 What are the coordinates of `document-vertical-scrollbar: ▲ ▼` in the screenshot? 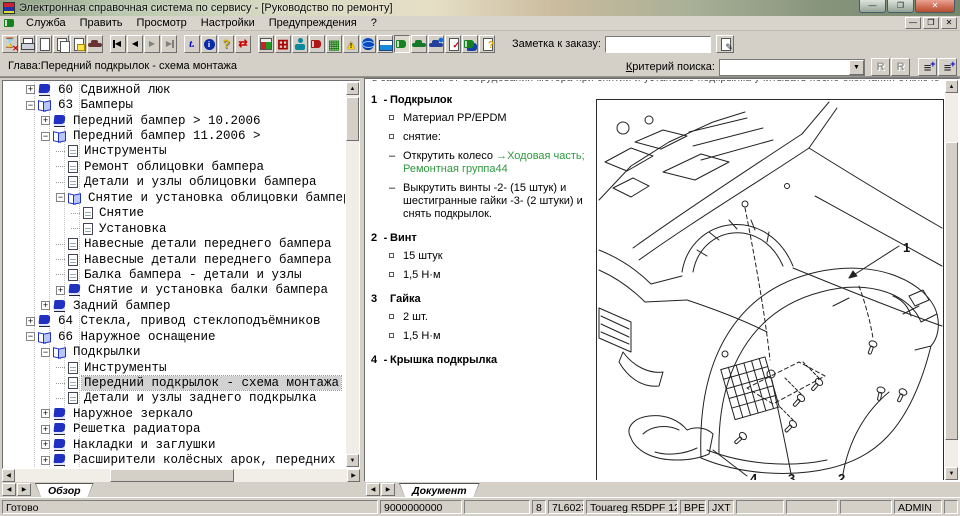 It's located at (951, 280).